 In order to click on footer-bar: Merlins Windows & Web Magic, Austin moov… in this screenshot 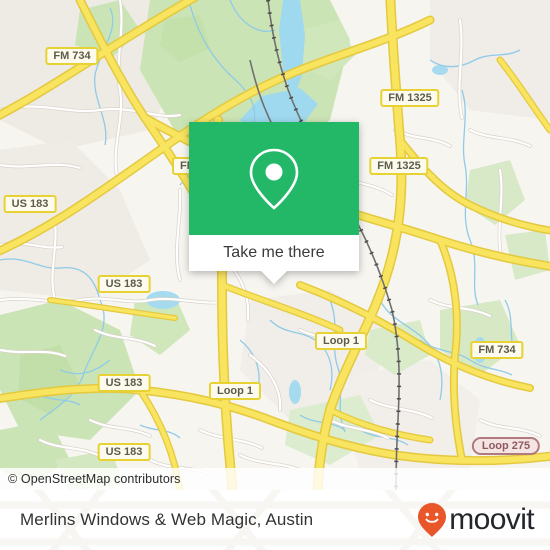, I will do `click(275, 520)`.